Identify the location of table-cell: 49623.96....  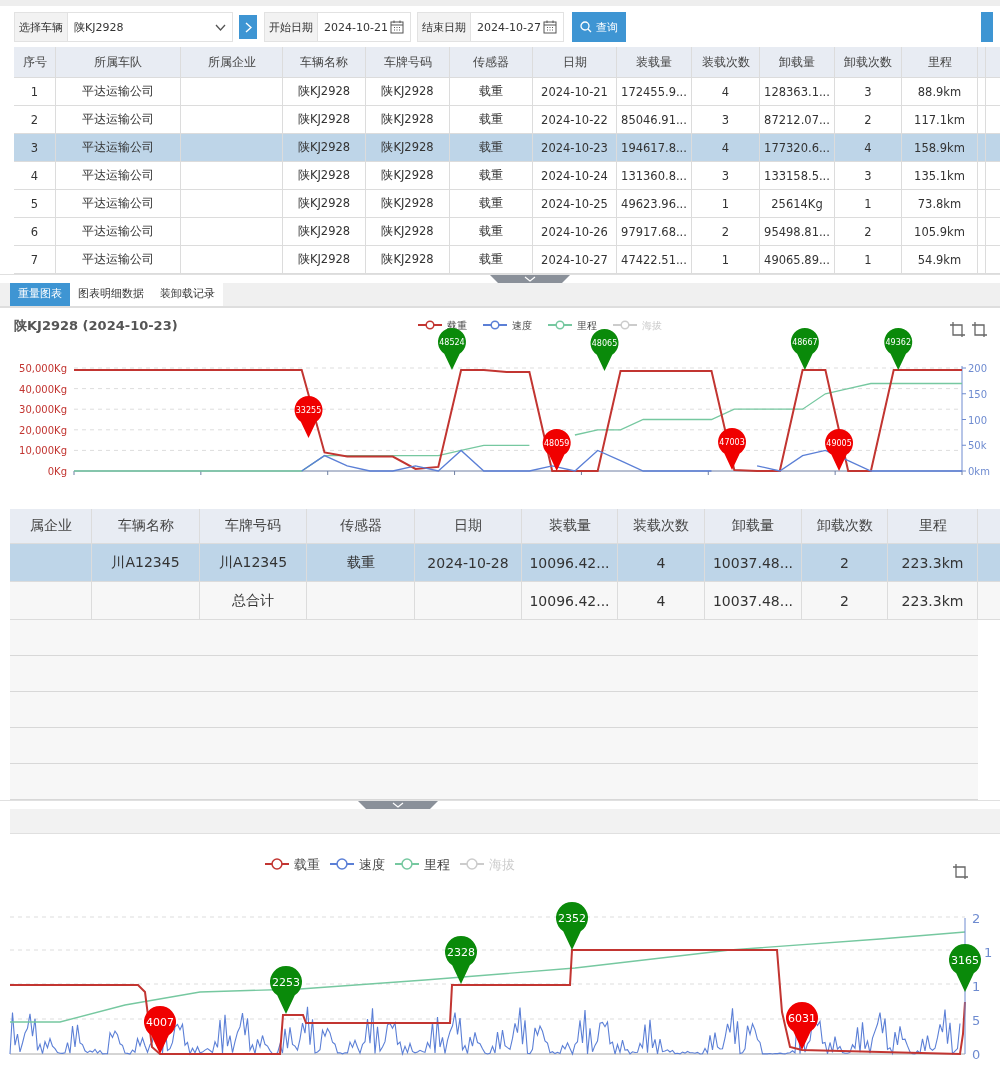
(654, 203).